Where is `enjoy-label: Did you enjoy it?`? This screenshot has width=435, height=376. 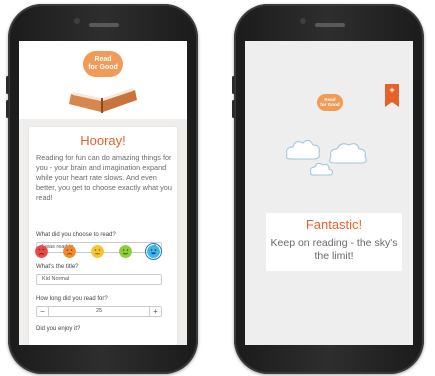 enjoy-label: Did you enjoy it? is located at coordinates (58, 329).